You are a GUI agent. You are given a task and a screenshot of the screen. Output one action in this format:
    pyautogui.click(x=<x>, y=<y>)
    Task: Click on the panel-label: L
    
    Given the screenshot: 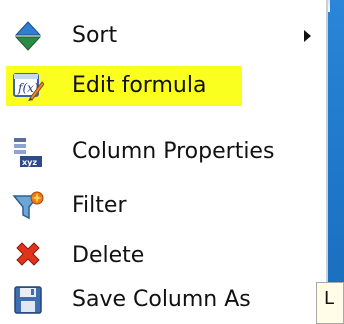 What is the action you would take?
    pyautogui.click(x=329, y=298)
    